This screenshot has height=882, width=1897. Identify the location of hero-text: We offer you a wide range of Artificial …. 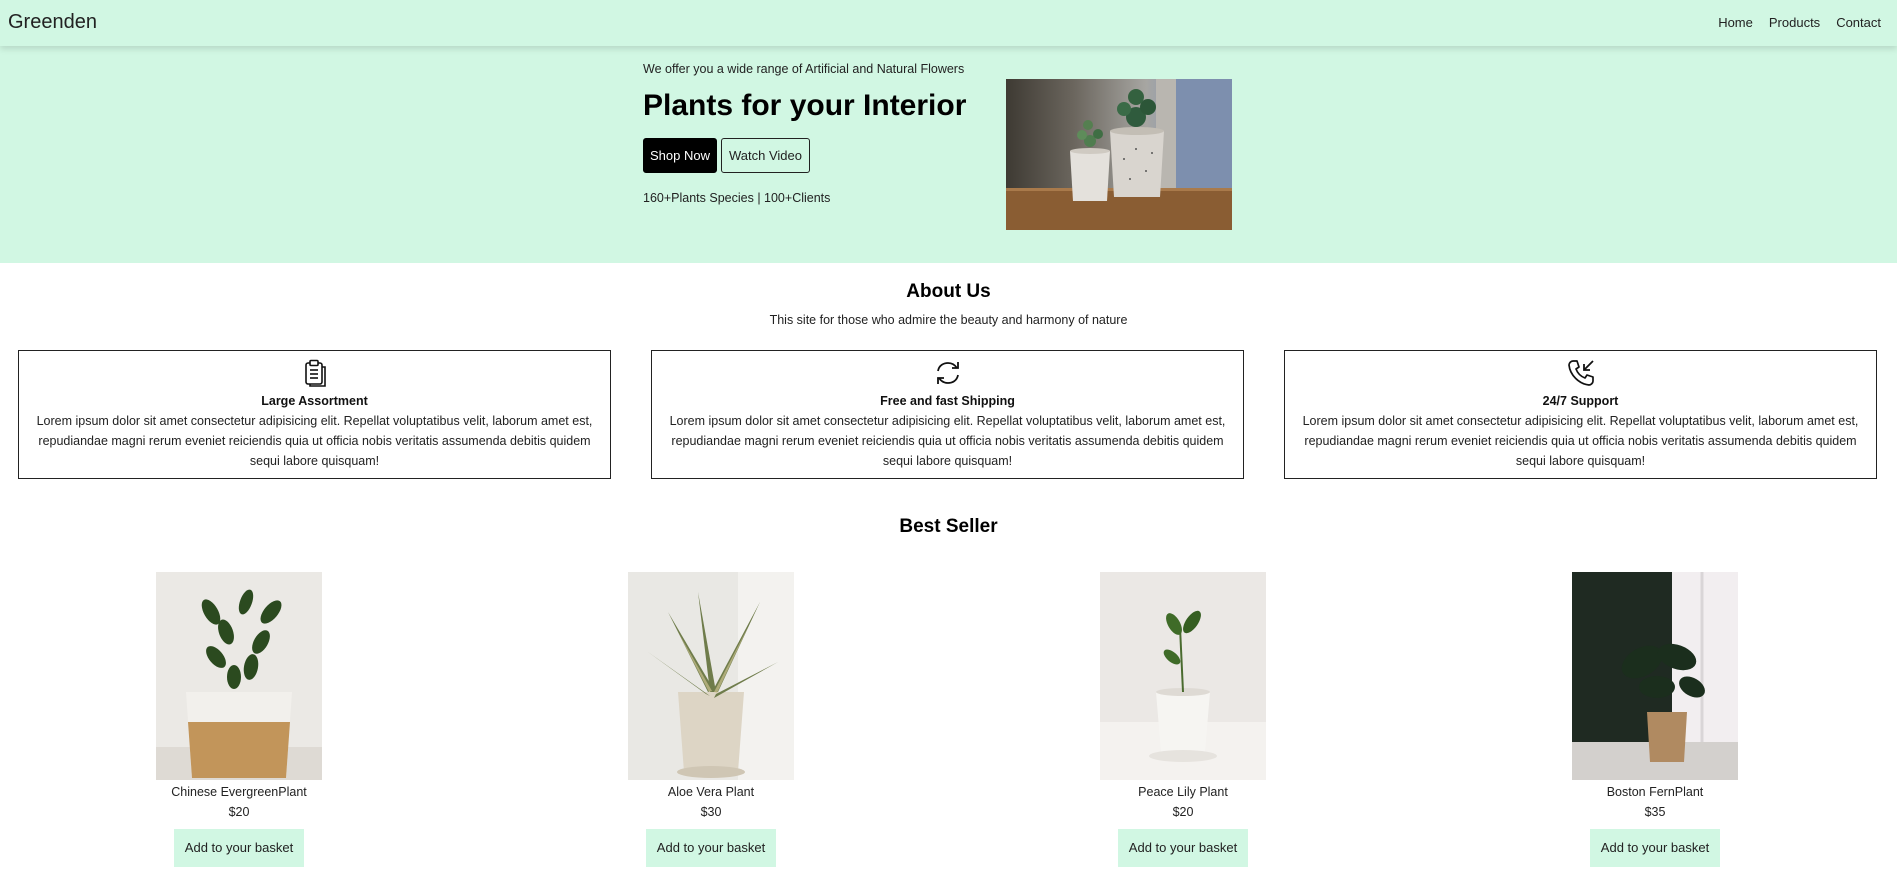
(813, 133).